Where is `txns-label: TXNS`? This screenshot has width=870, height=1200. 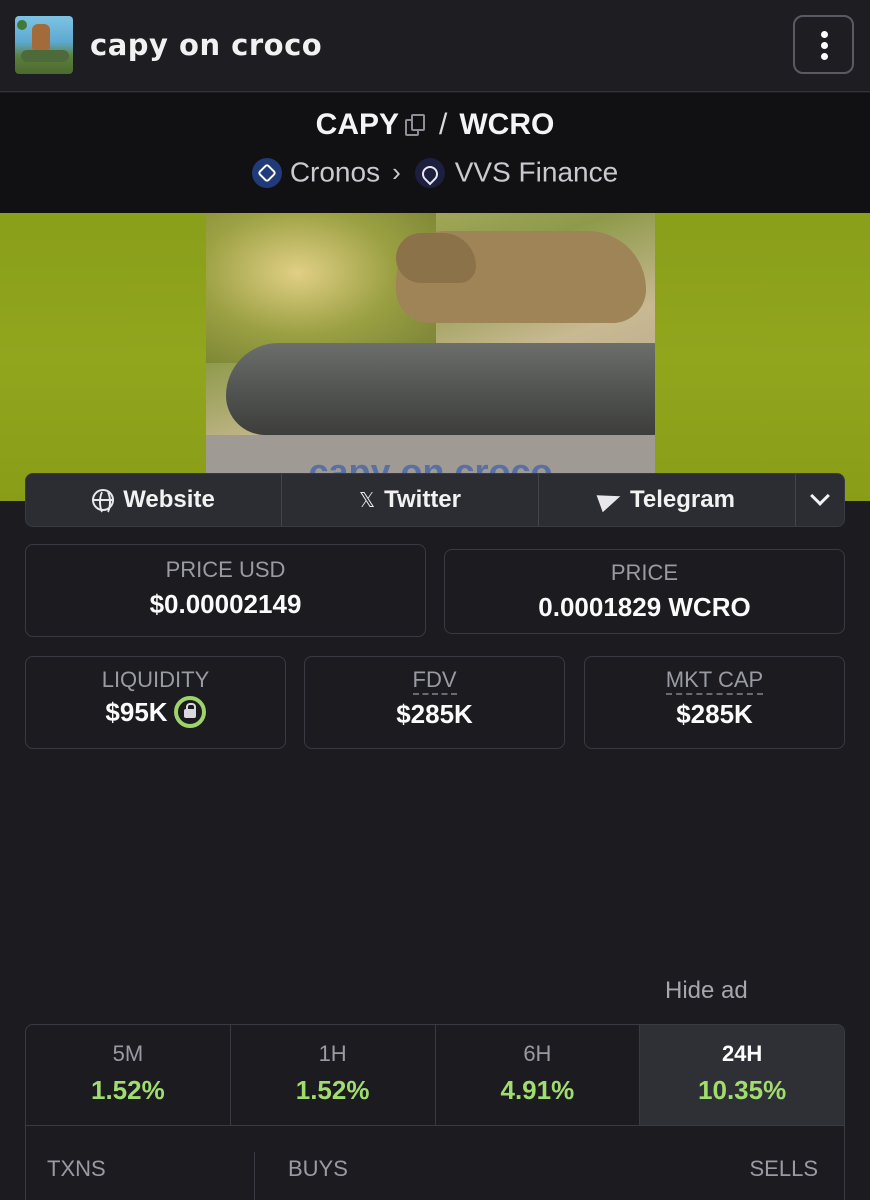
txns-label: TXNS is located at coordinates (76, 1168).